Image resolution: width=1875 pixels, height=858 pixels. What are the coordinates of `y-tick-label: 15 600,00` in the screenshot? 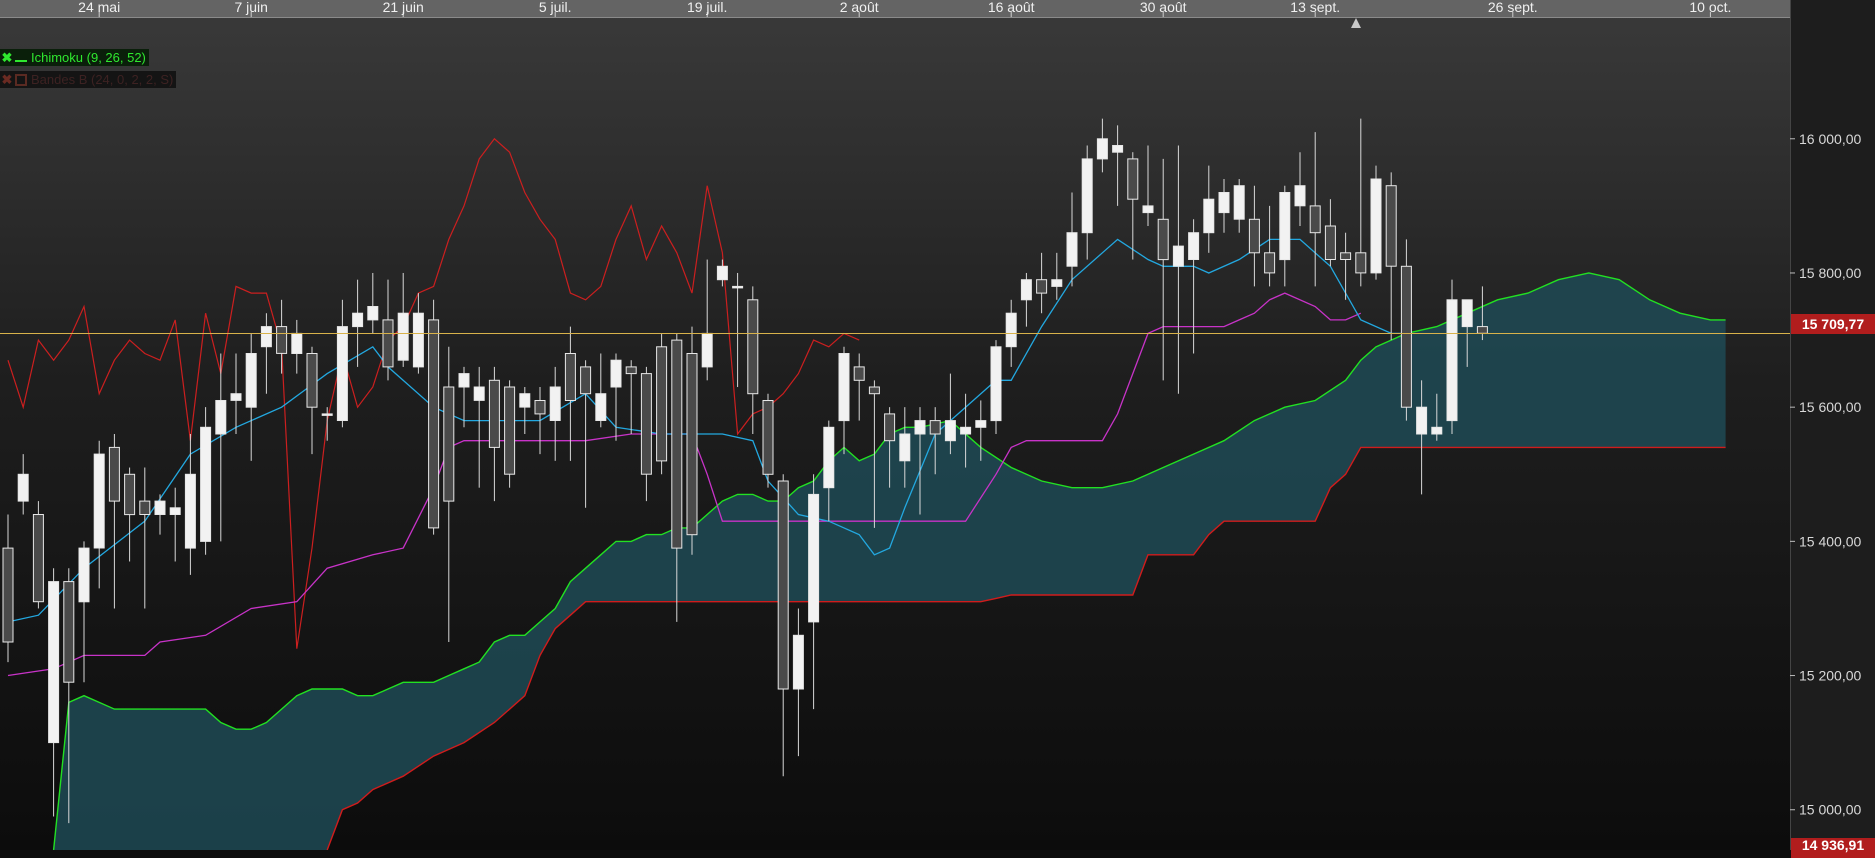 It's located at (1830, 407).